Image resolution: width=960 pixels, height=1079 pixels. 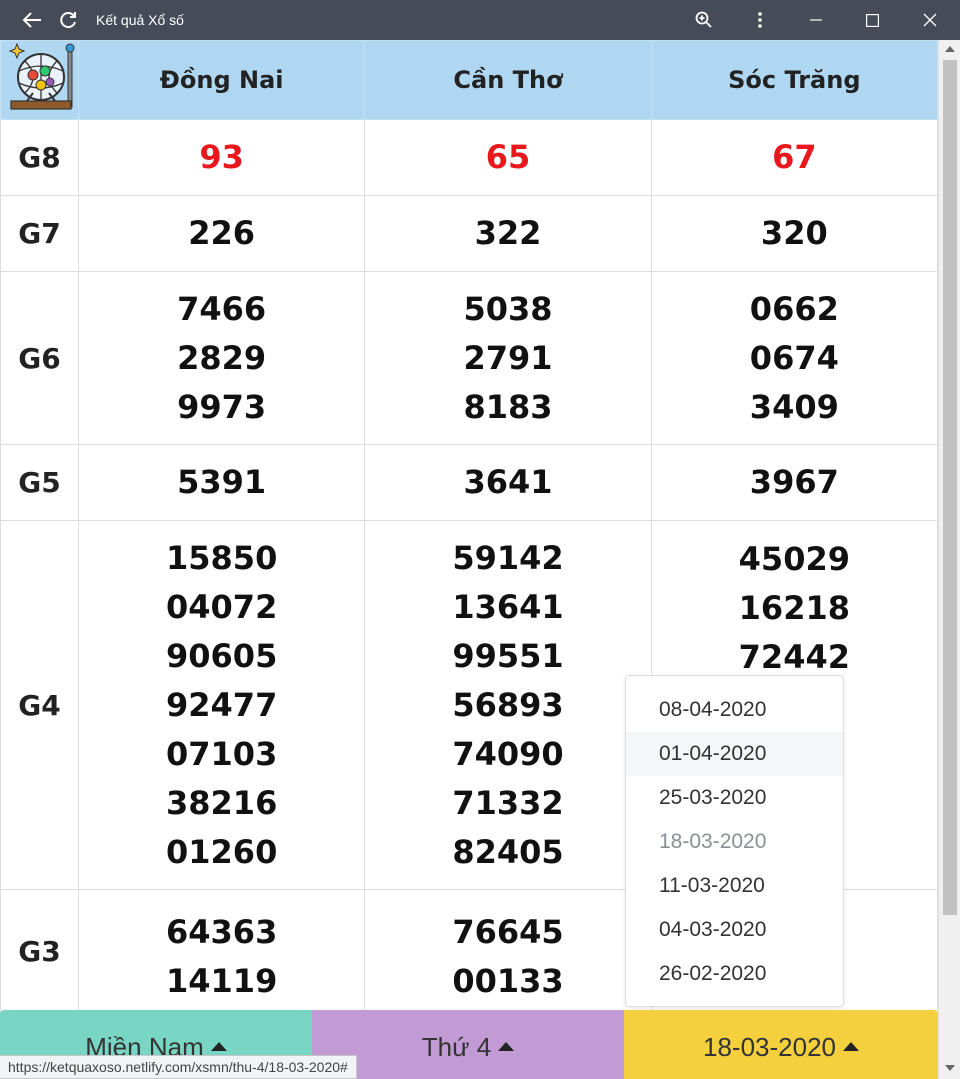 I want to click on result-number: 00133, so click(x=508, y=981).